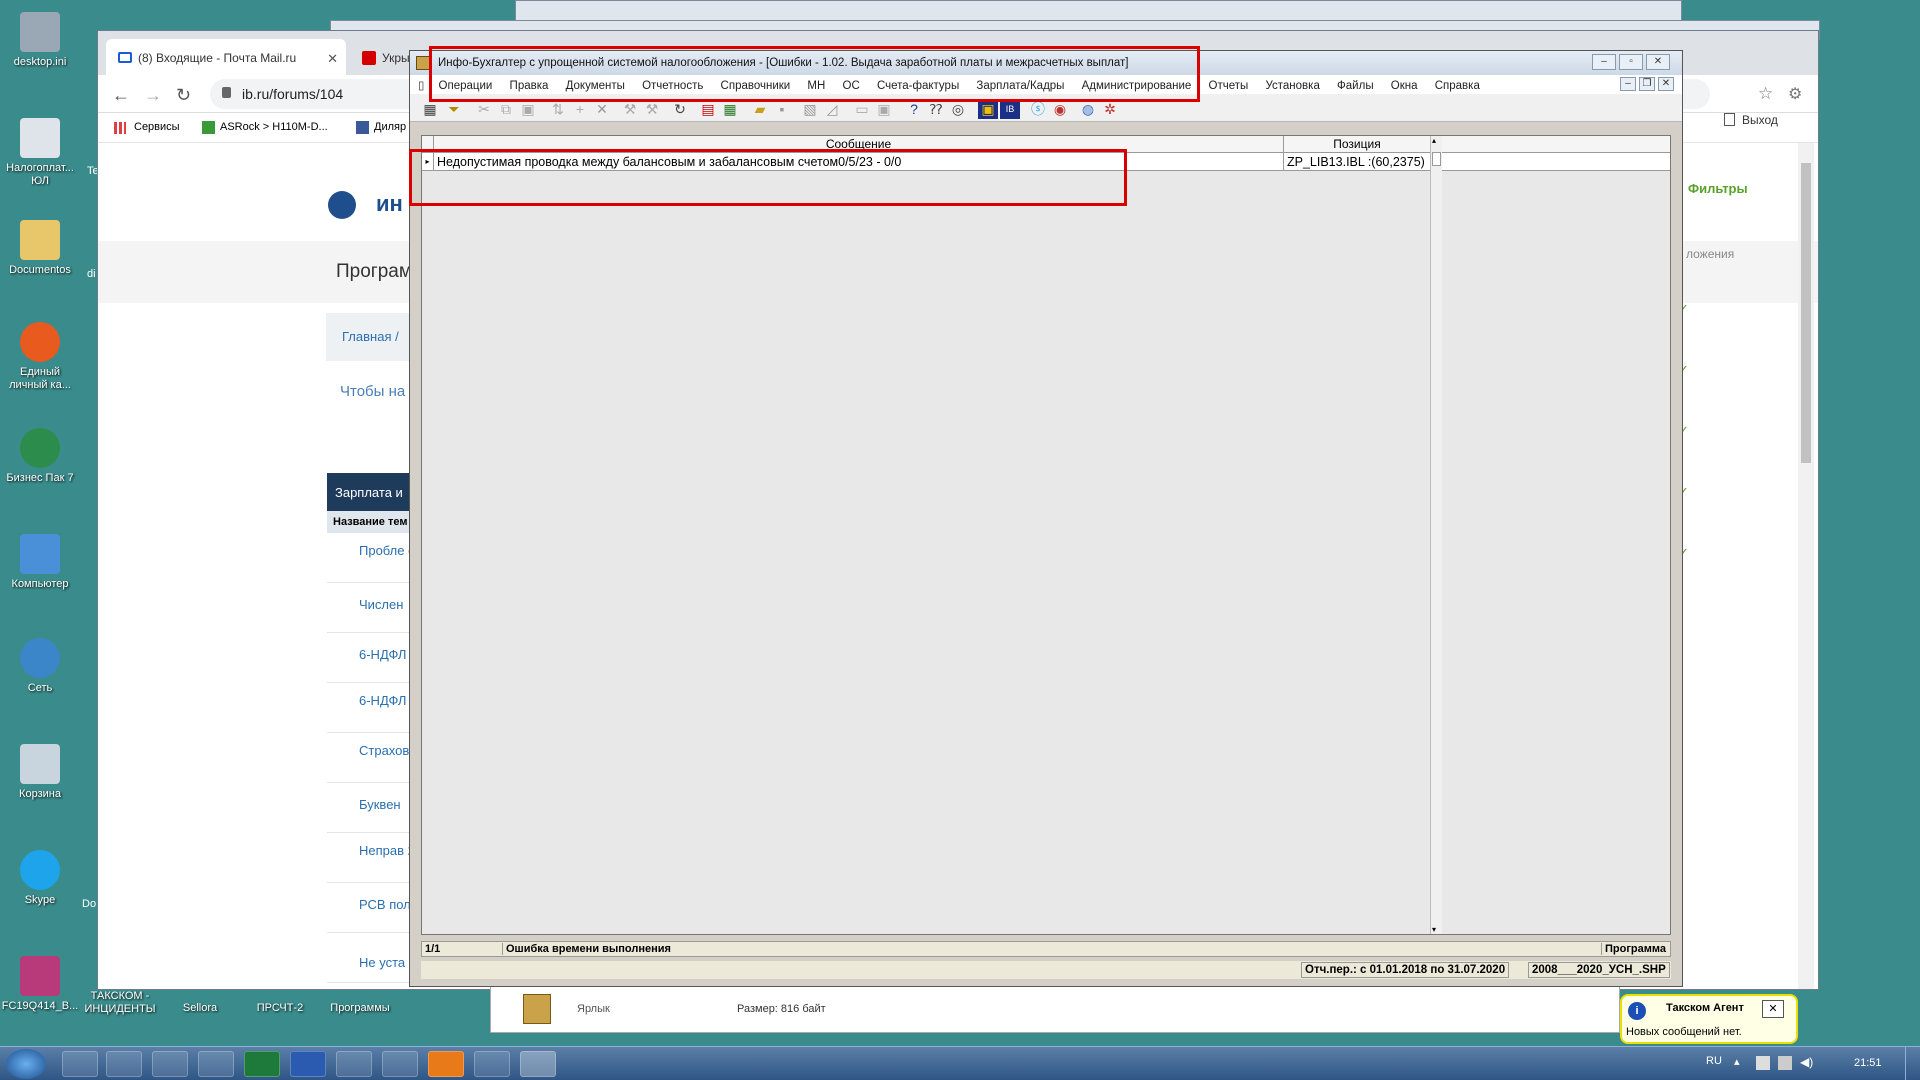 The height and width of the screenshot is (1080, 1920). What do you see at coordinates (1868, 1063) in the screenshot?
I see `clock: 21:51` at bounding box center [1868, 1063].